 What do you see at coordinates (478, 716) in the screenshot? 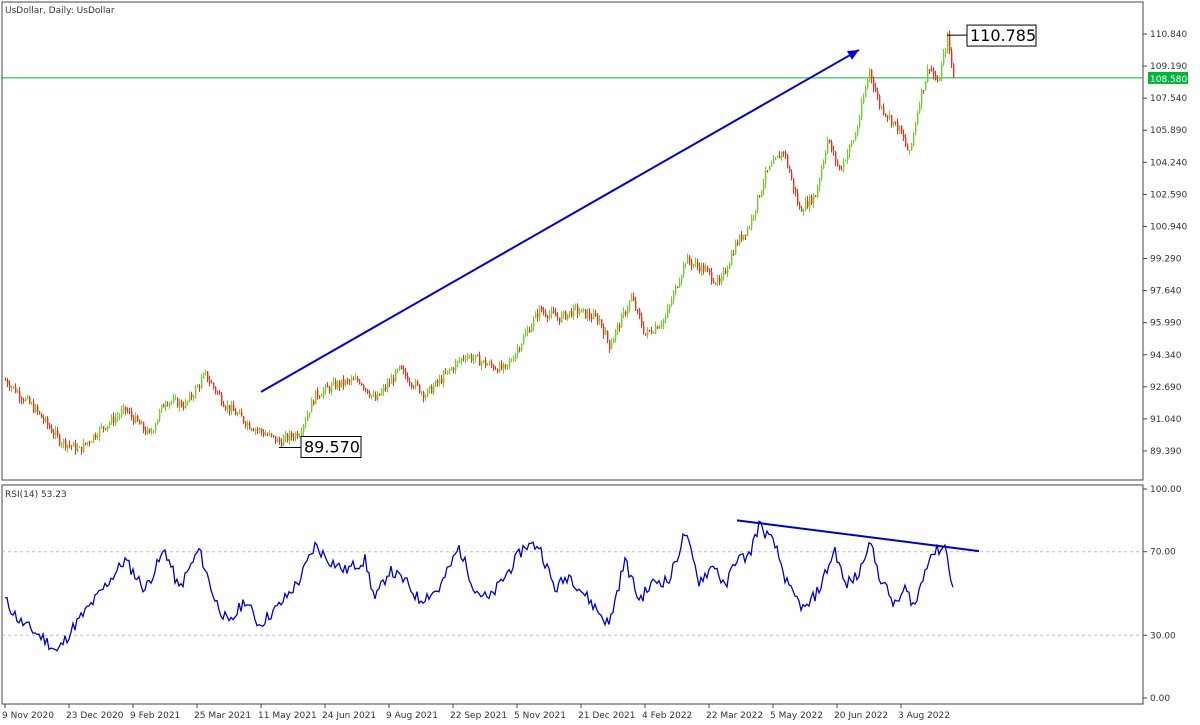
I see `x-tick-label: 22 Sep 2021` at bounding box center [478, 716].